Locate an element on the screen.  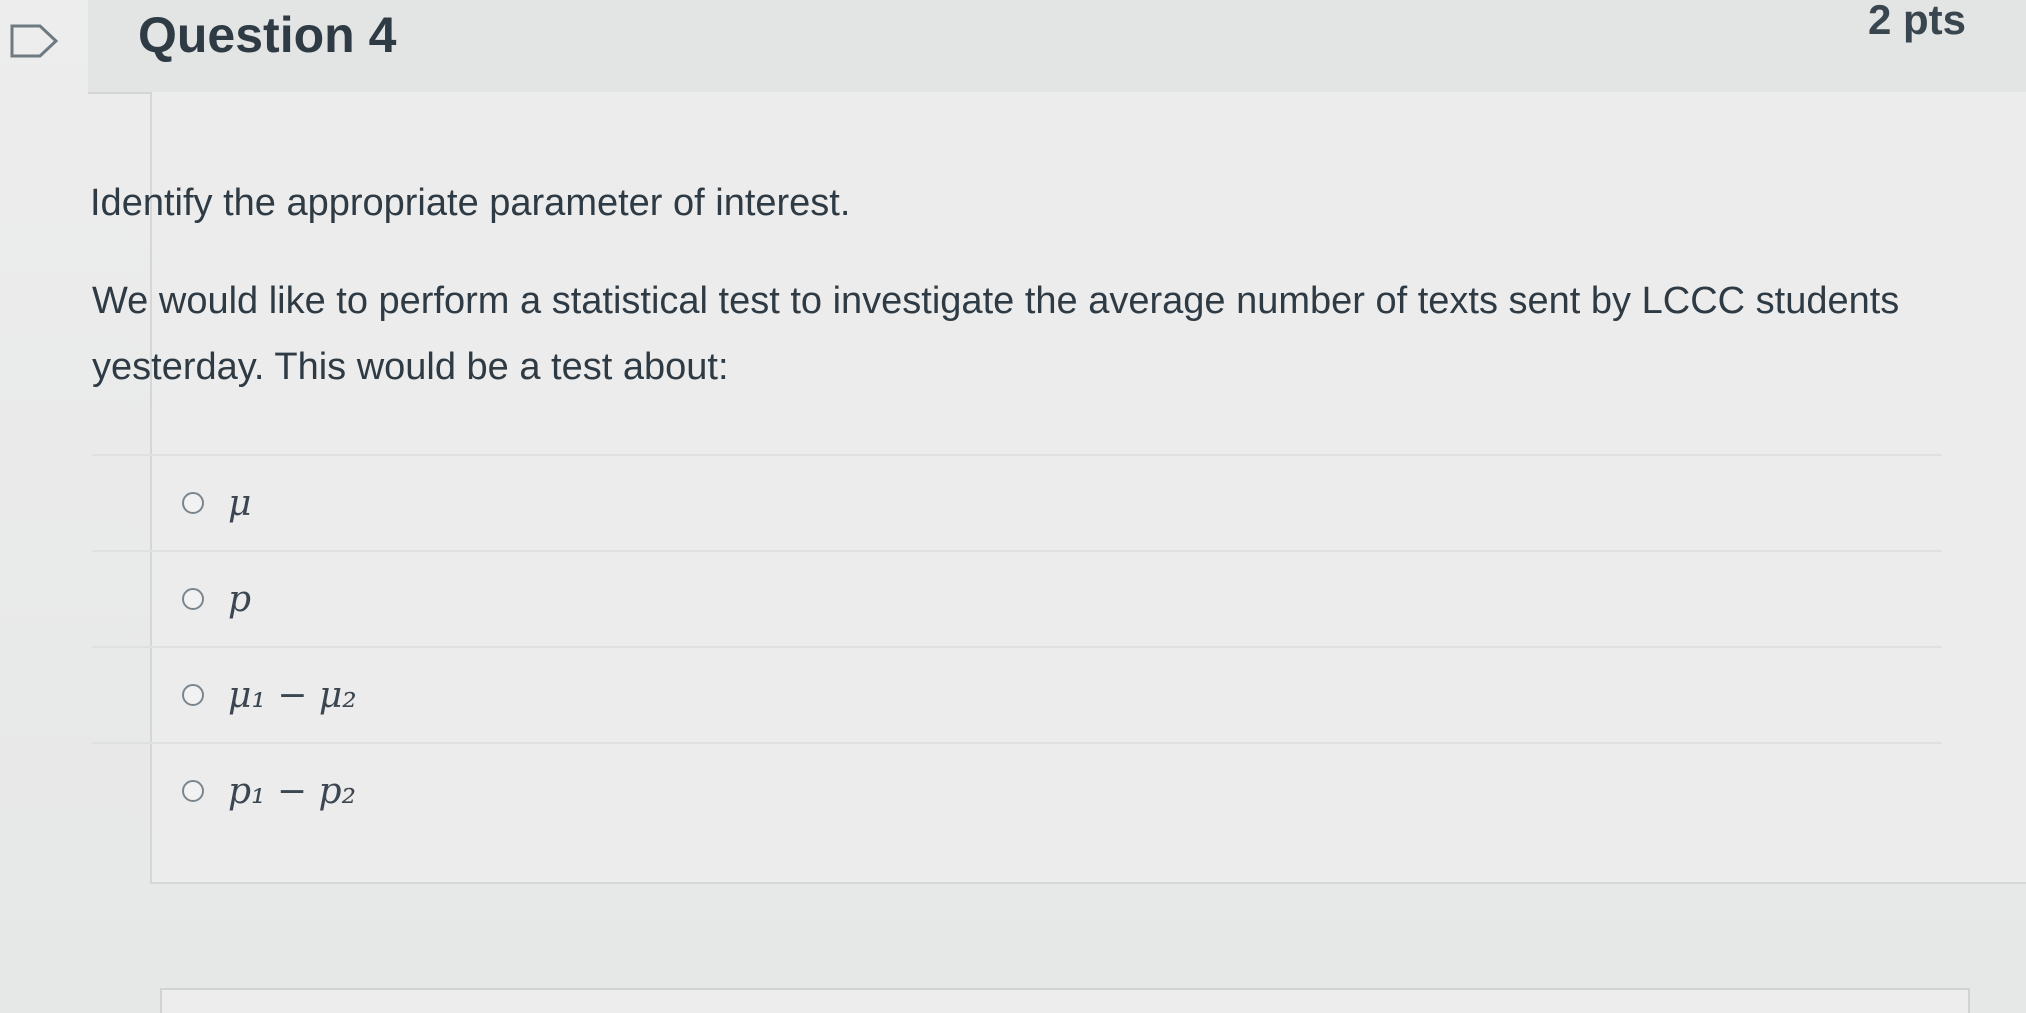
question-header: Question 4 2 pts is located at coordinates (1057, 47).